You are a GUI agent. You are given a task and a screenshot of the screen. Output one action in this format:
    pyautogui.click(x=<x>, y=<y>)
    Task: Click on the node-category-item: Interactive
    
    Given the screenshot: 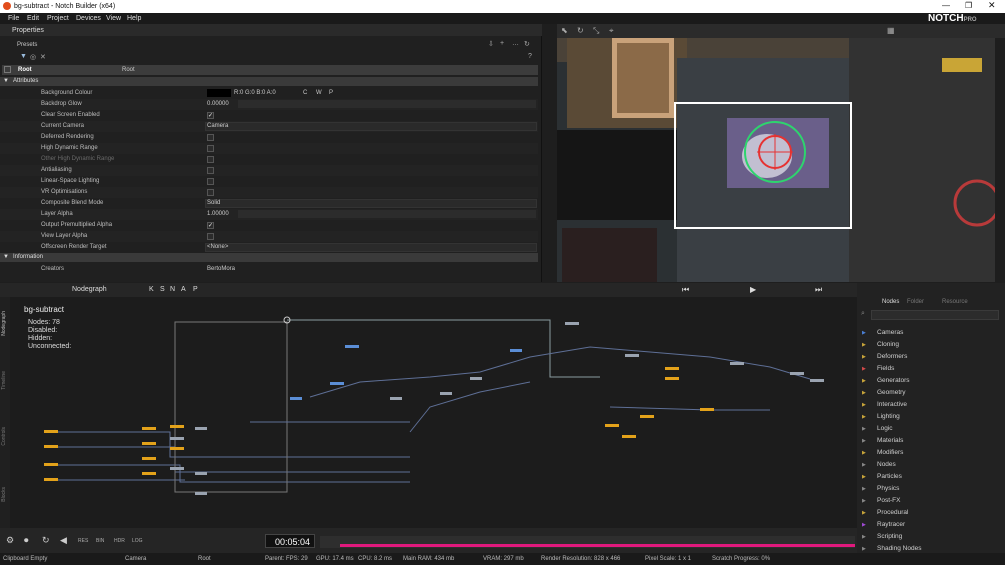 What is the action you would take?
    pyautogui.click(x=892, y=404)
    